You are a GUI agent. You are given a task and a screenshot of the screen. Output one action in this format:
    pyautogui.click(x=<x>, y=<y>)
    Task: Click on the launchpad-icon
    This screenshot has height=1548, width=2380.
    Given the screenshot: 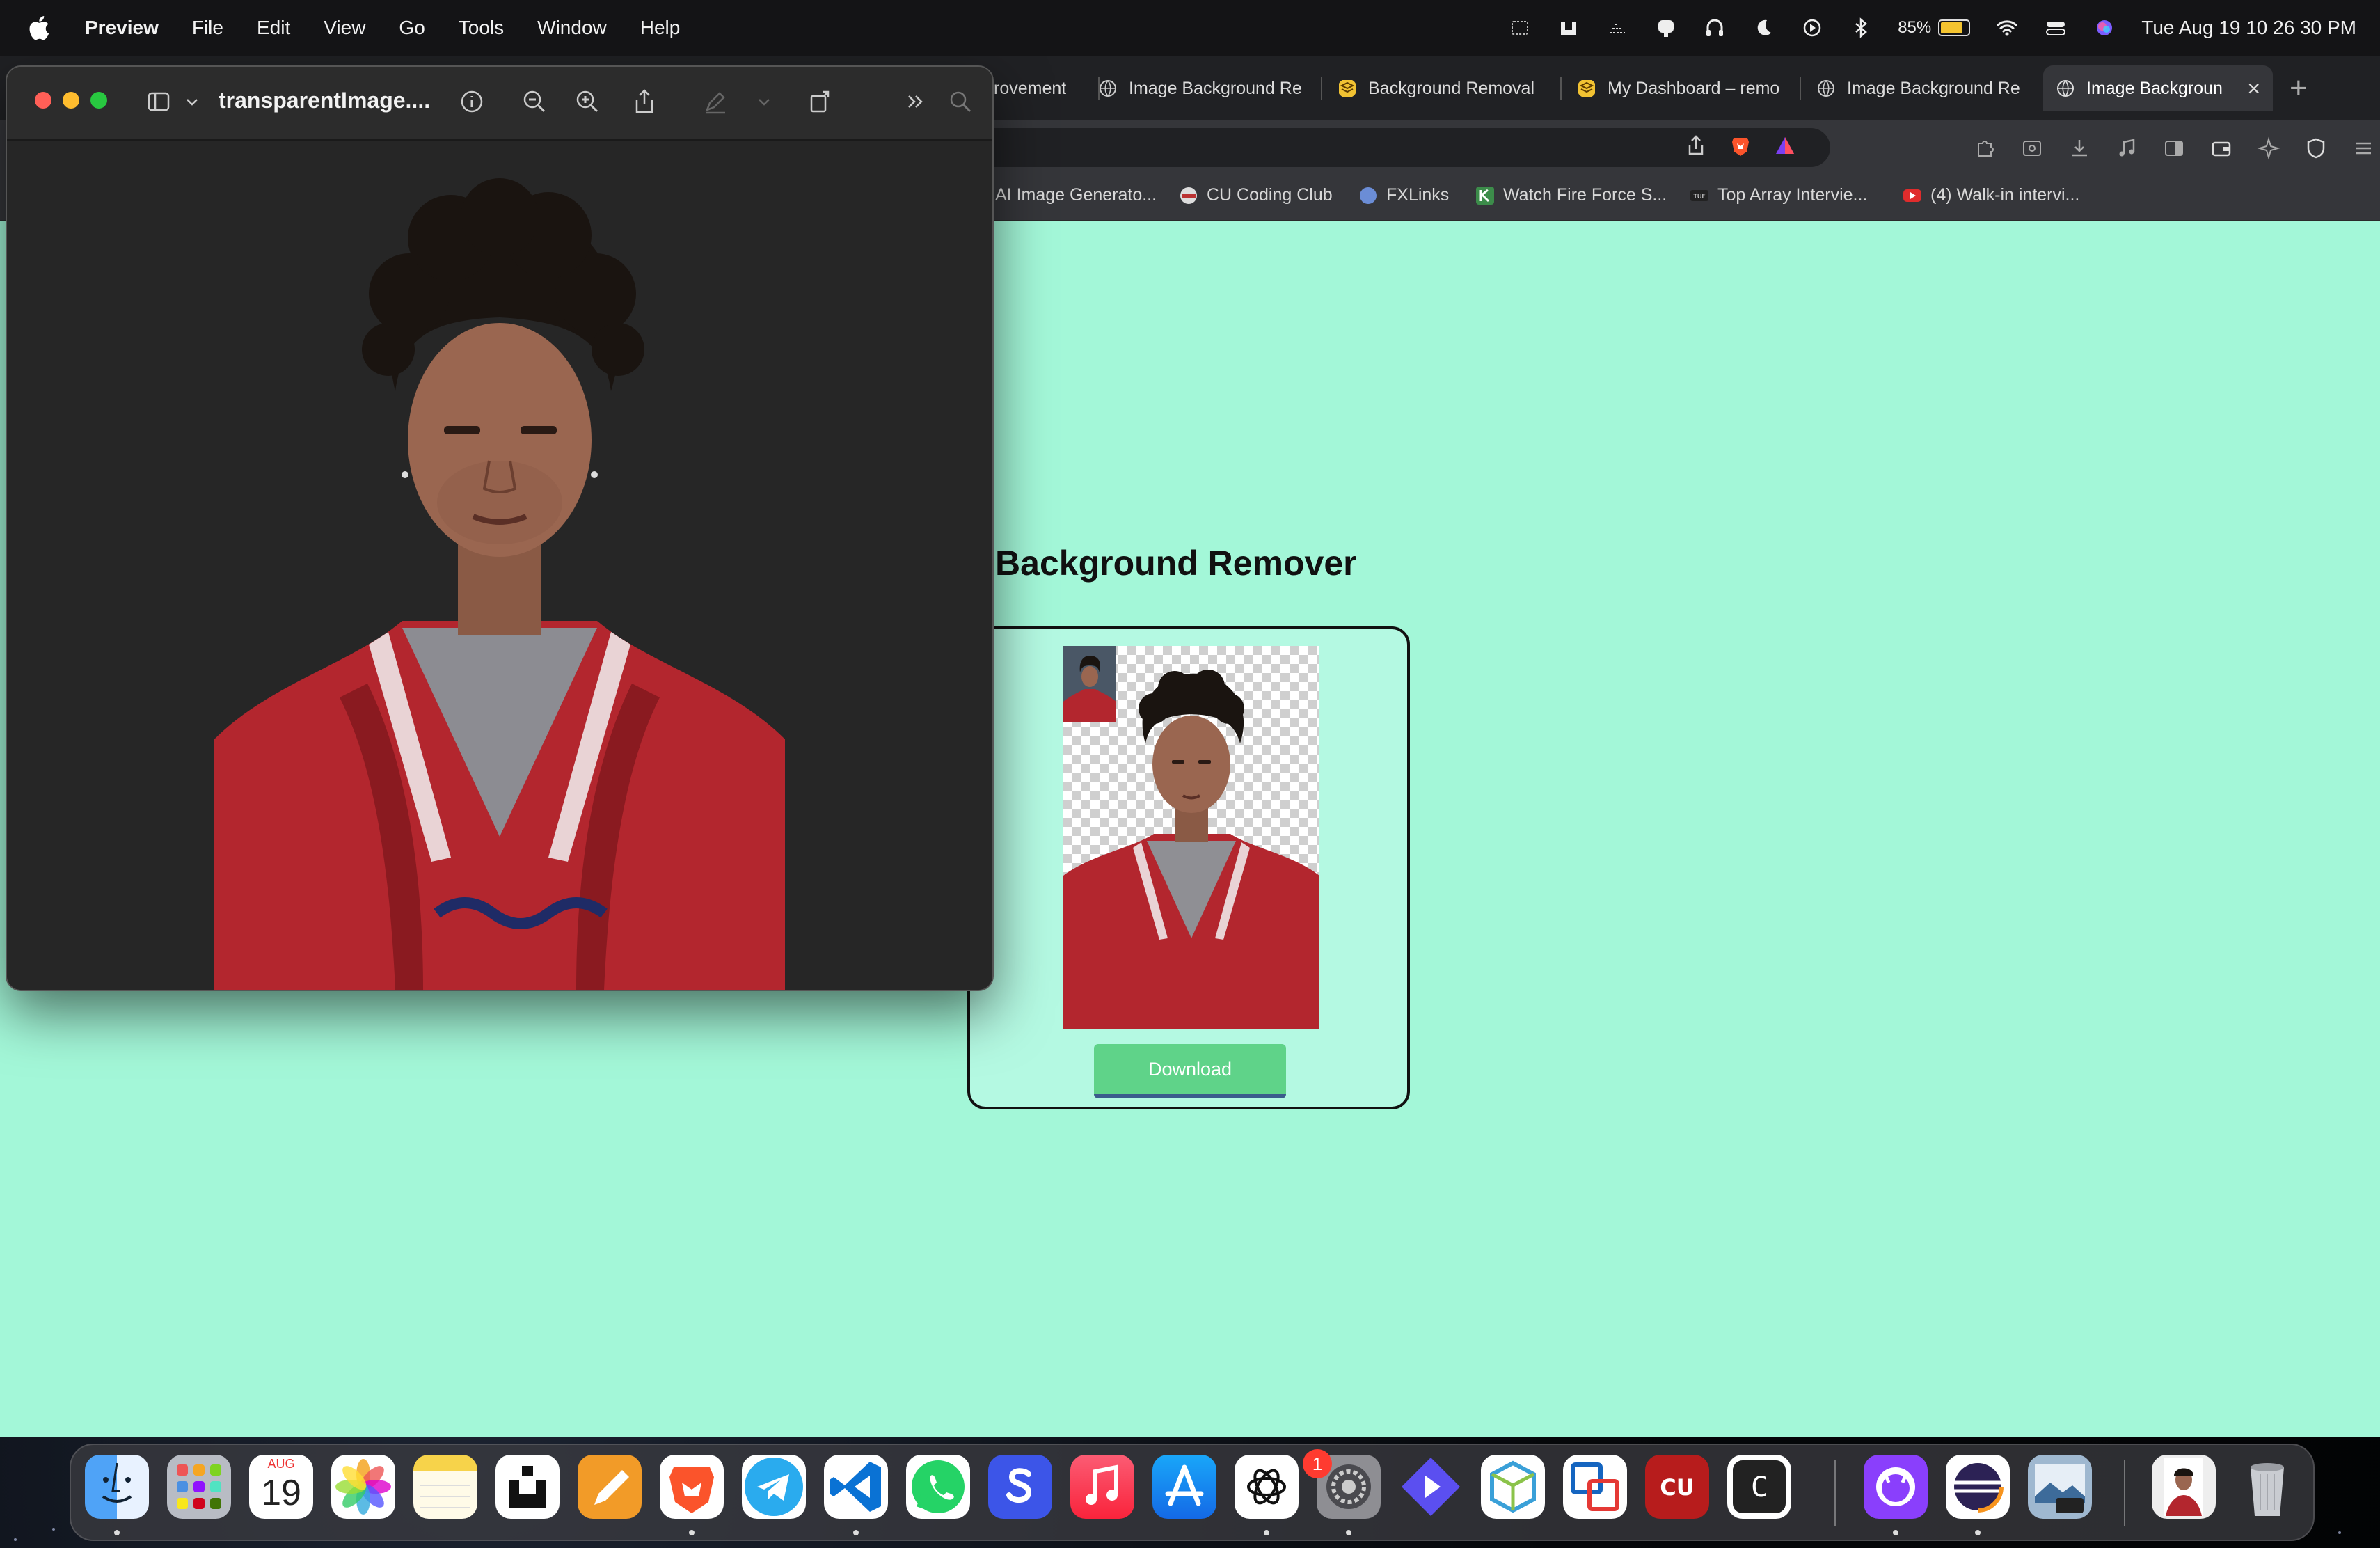 What is the action you would take?
    pyautogui.click(x=199, y=1487)
    